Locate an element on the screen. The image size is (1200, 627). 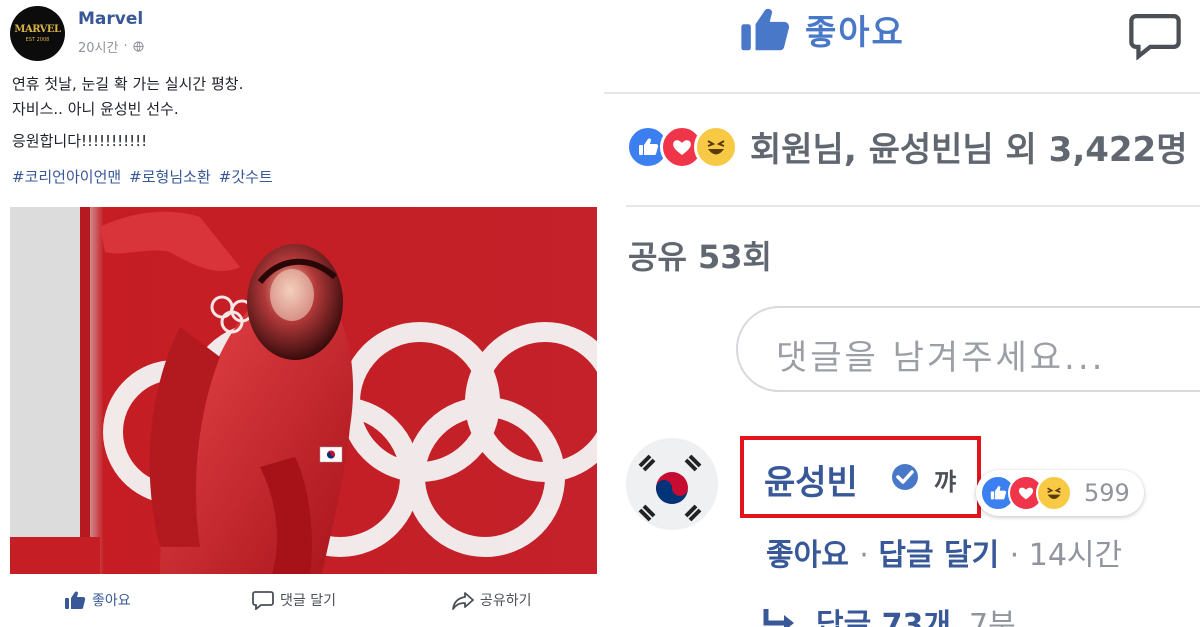
post-line-1: 연휴 첫날, 눈길 확 가는 실시간 평창. is located at coordinates (128, 84).